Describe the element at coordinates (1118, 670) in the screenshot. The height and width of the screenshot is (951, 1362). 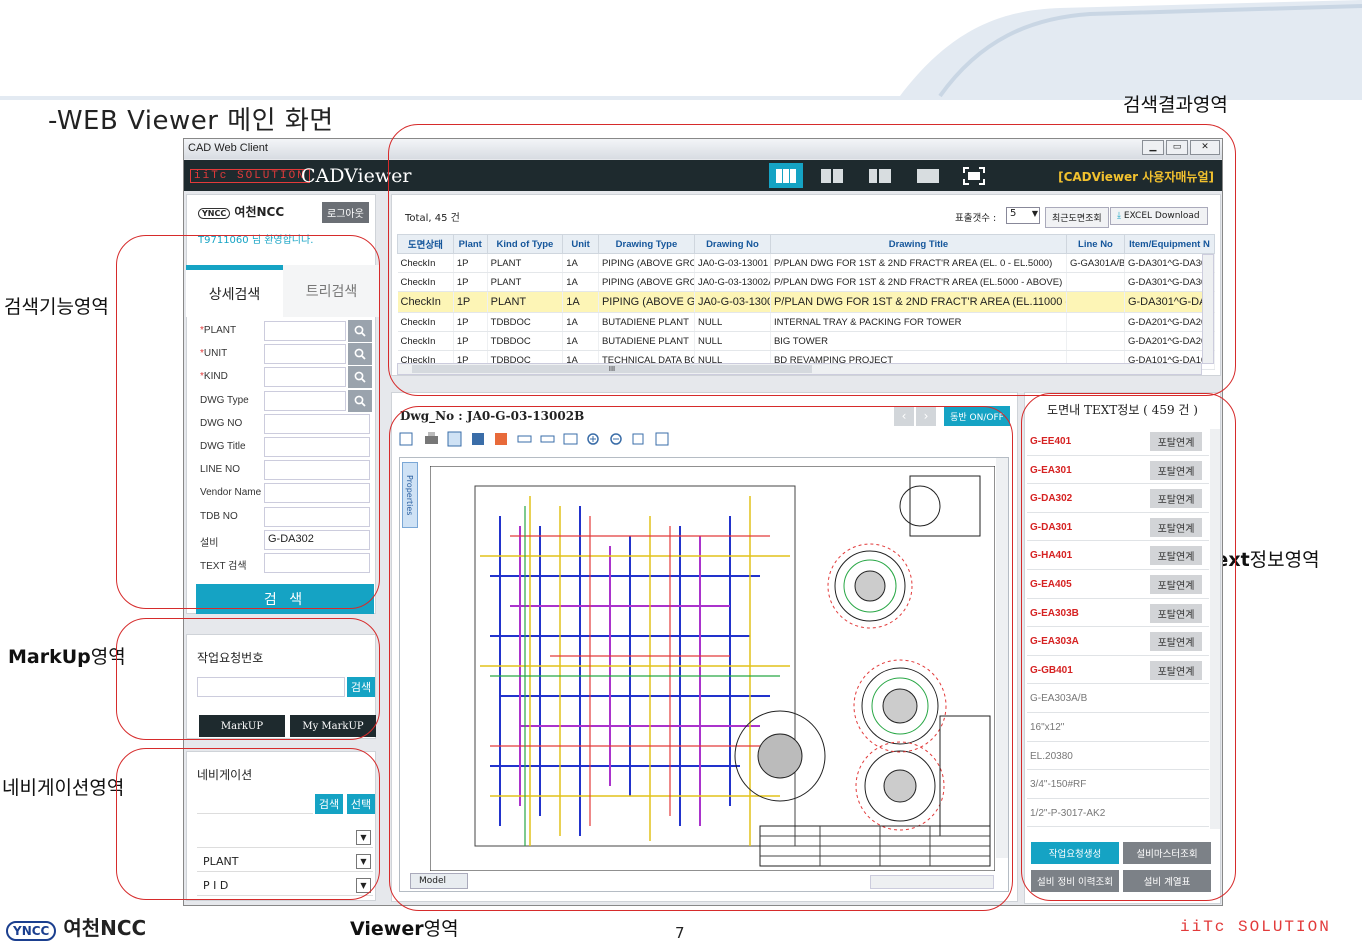
I see `text-info-item: G-GB401 포탈연계` at that location.